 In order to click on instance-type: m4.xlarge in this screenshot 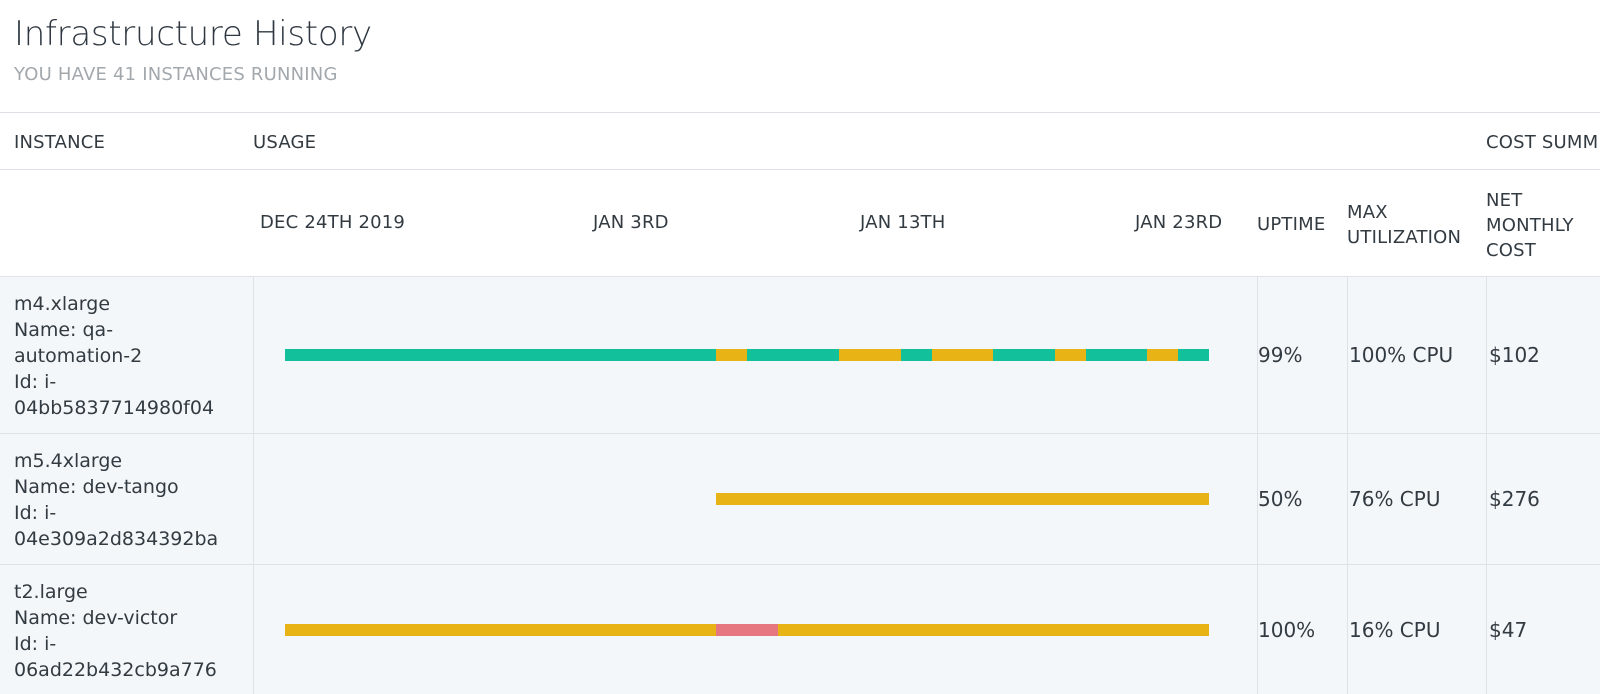, I will do `click(62, 304)`.